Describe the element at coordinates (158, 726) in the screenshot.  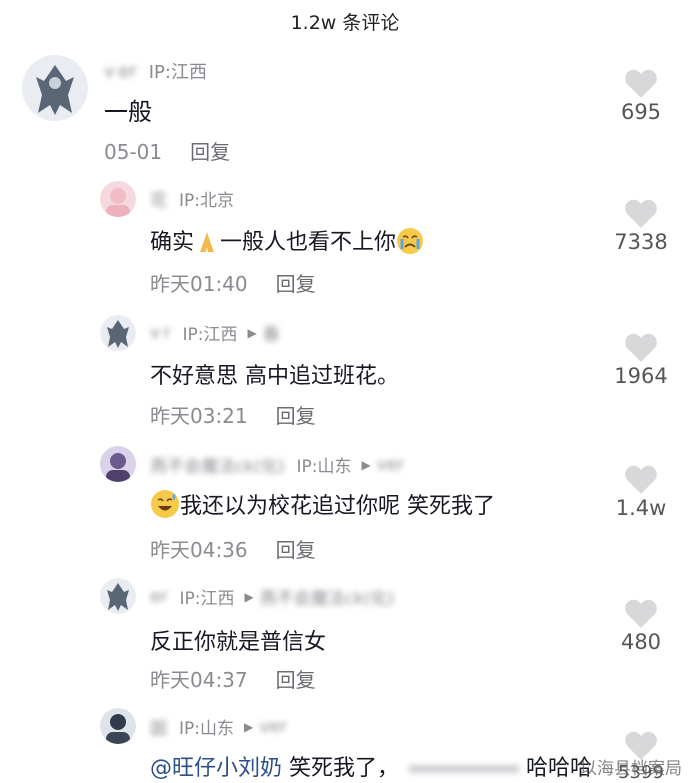
I see `username: 囡` at that location.